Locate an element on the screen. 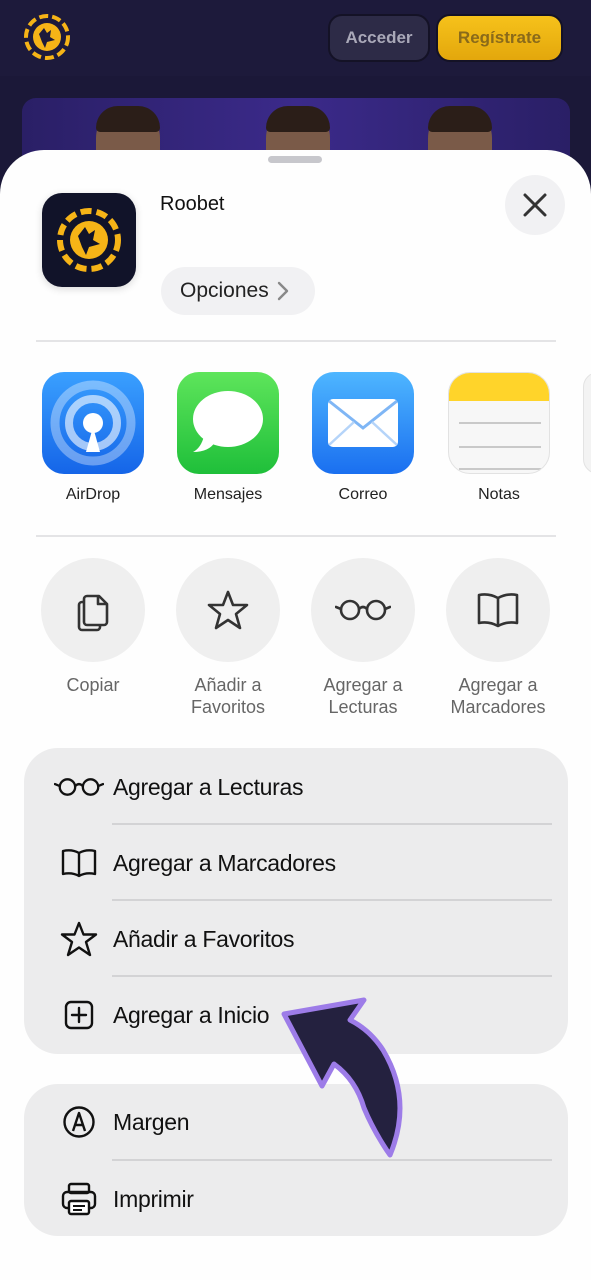  list-item-add-bookmarks: Agregar a Marcadores is located at coordinates (296, 863).